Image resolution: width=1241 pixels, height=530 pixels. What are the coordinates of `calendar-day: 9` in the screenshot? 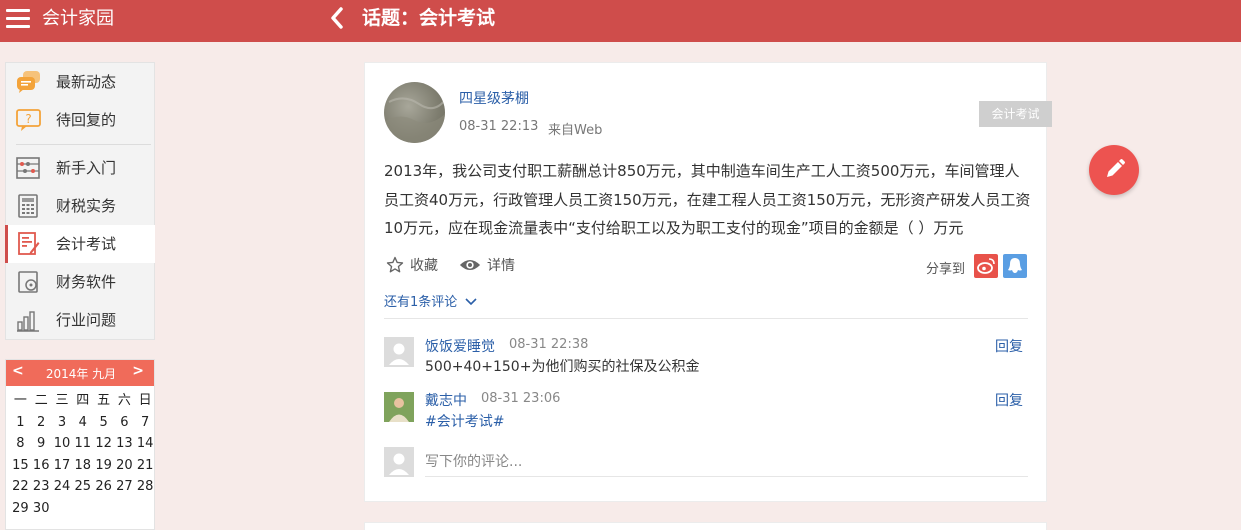 It's located at (41, 444).